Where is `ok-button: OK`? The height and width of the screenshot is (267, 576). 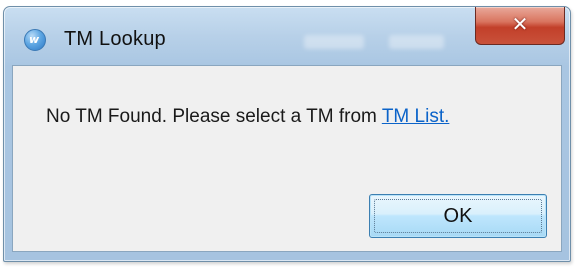 ok-button: OK is located at coordinates (458, 216).